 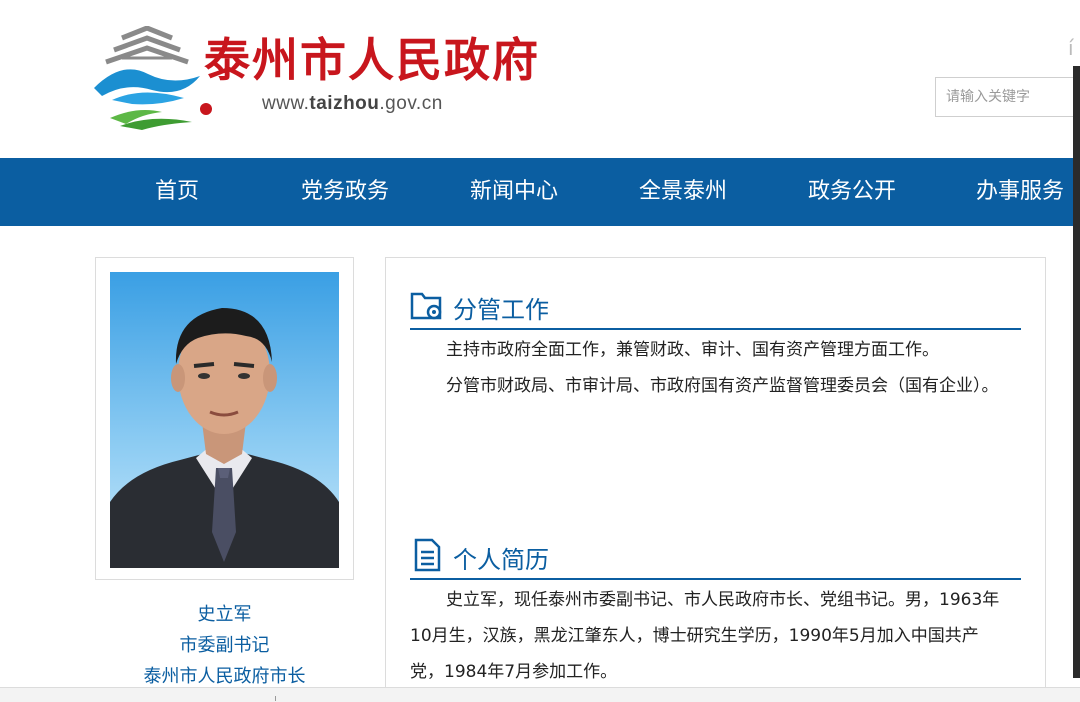 I want to click on responsibilities-header: 分管工作, so click(x=715, y=309).